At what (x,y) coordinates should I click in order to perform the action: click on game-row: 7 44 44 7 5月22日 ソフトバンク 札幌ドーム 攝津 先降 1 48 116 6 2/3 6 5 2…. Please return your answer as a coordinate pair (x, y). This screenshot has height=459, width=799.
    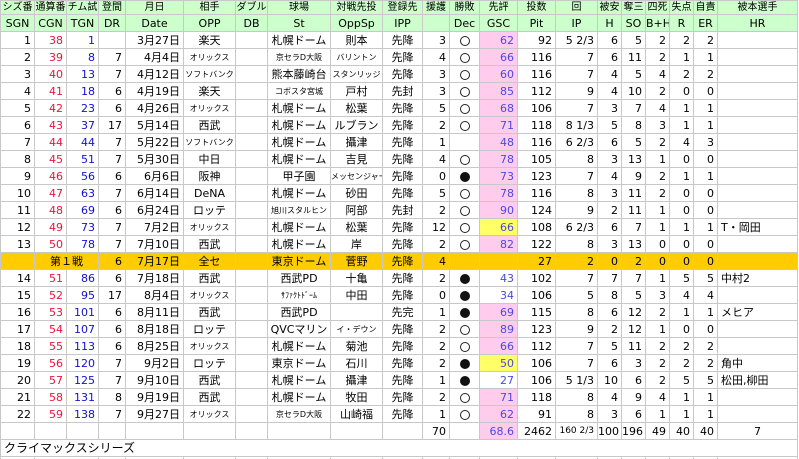
    Looking at the image, I should click on (399, 142).